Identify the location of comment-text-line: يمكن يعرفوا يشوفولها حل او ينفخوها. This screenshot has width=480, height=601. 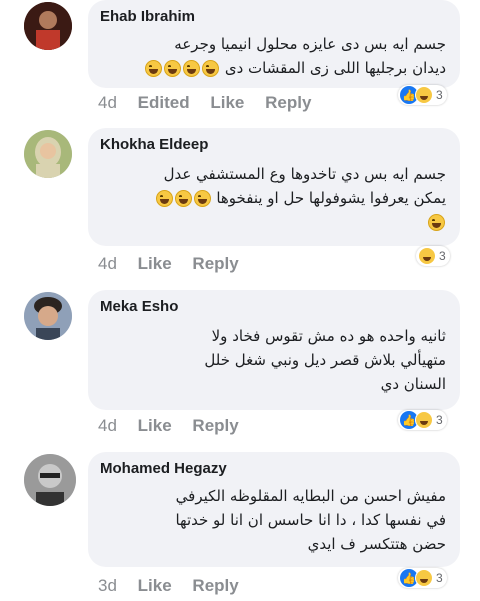
(331, 198).